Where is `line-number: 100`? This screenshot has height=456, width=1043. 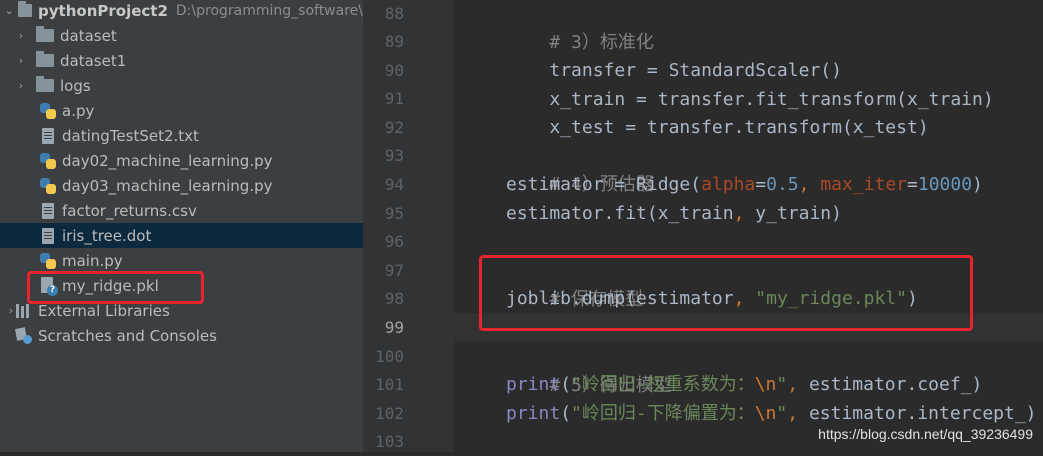
line-number: 100 is located at coordinates (389, 356).